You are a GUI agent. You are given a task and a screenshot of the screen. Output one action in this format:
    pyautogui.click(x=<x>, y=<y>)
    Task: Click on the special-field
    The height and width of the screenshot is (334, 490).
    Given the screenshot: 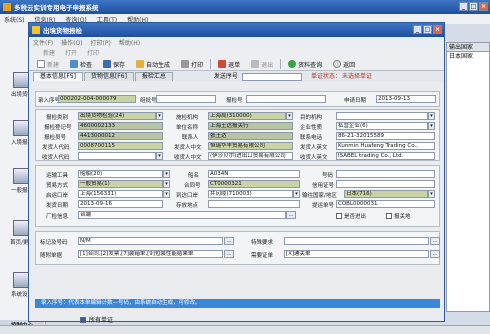 What is the action you would take?
    pyautogui.click(x=356, y=241)
    